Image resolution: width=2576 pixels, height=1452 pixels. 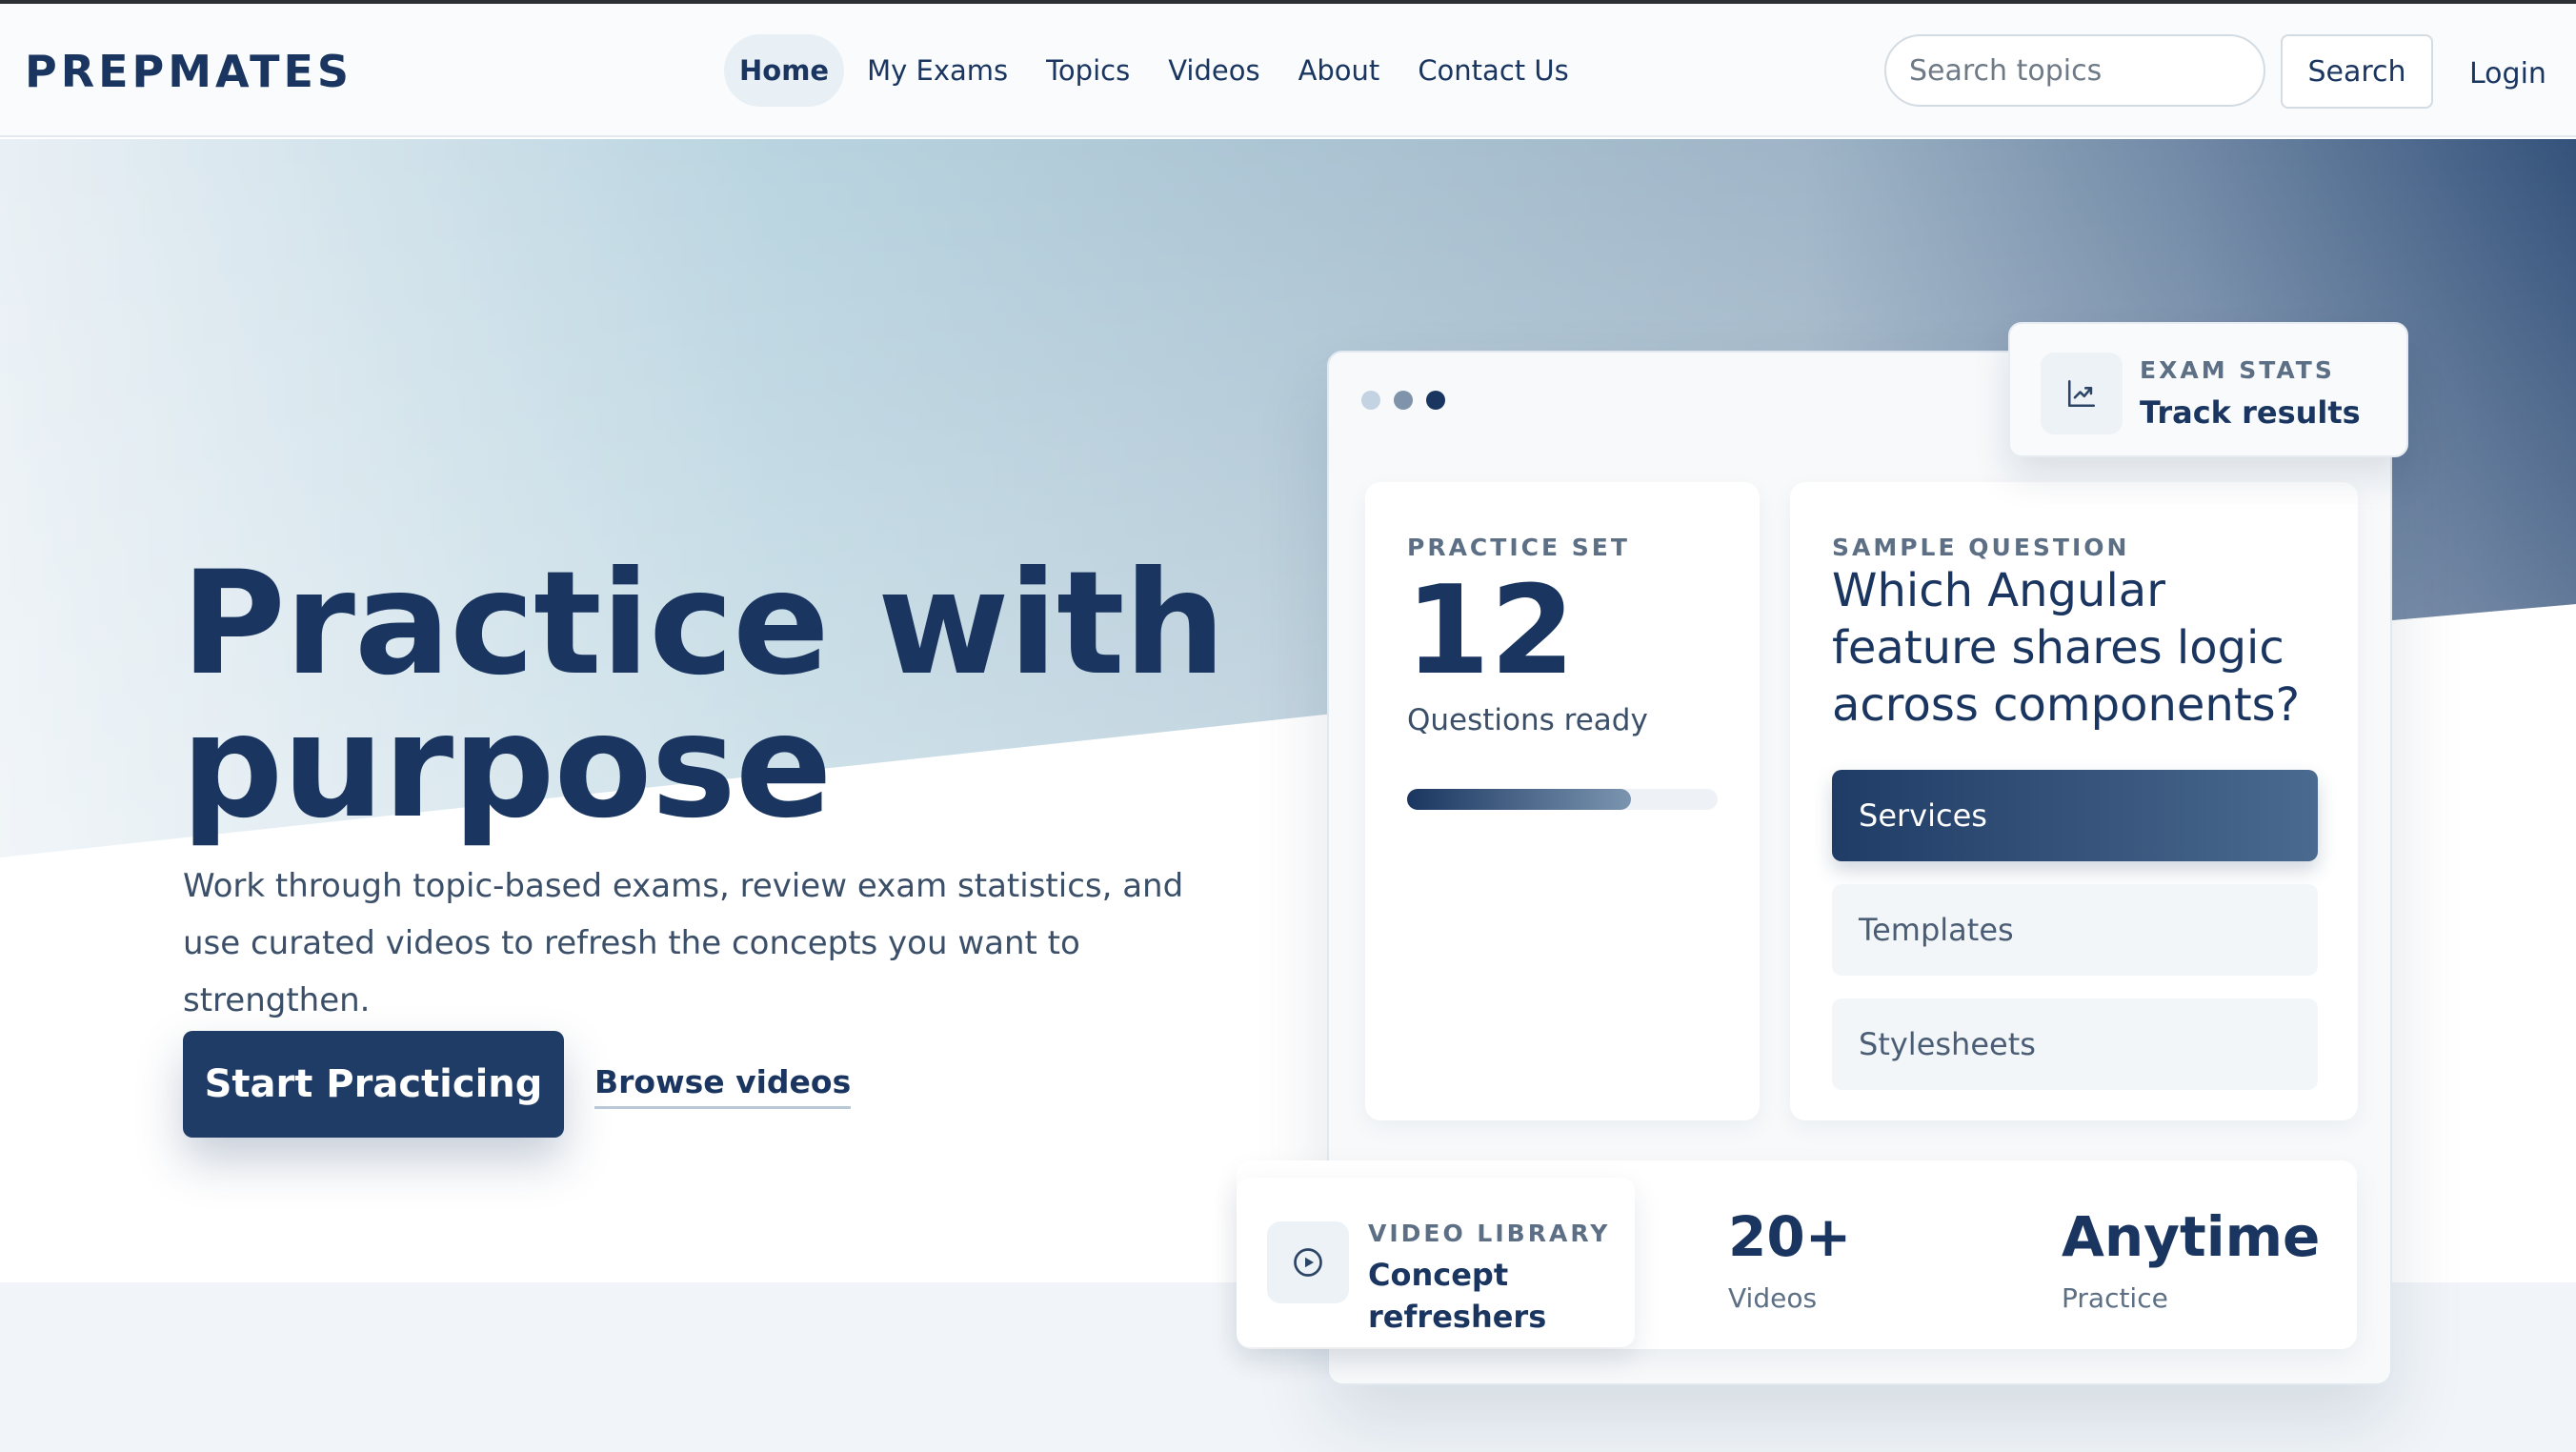 I want to click on questions-ready-label: Questions ready, so click(x=1528, y=720).